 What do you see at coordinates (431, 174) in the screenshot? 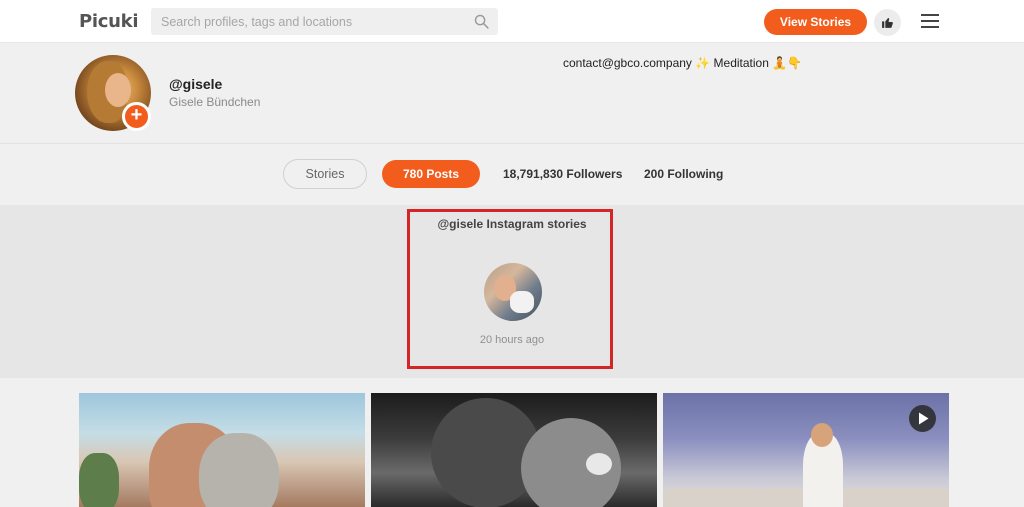
I see `tab-posts: 780 Posts` at bounding box center [431, 174].